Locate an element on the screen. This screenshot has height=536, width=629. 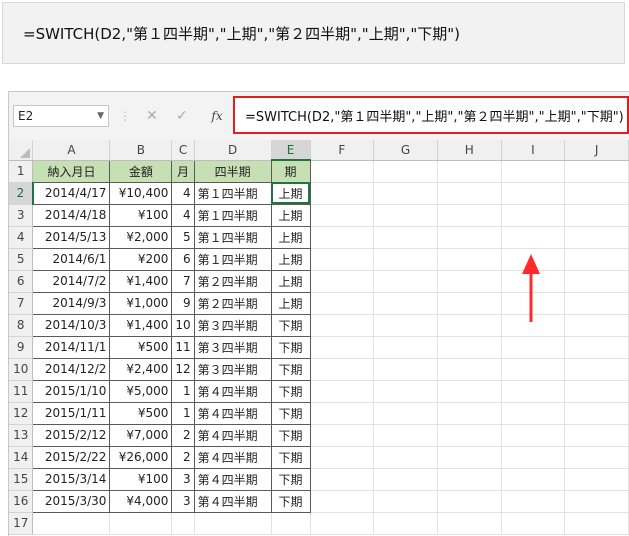
active-cell: 上期 is located at coordinates (290, 193).